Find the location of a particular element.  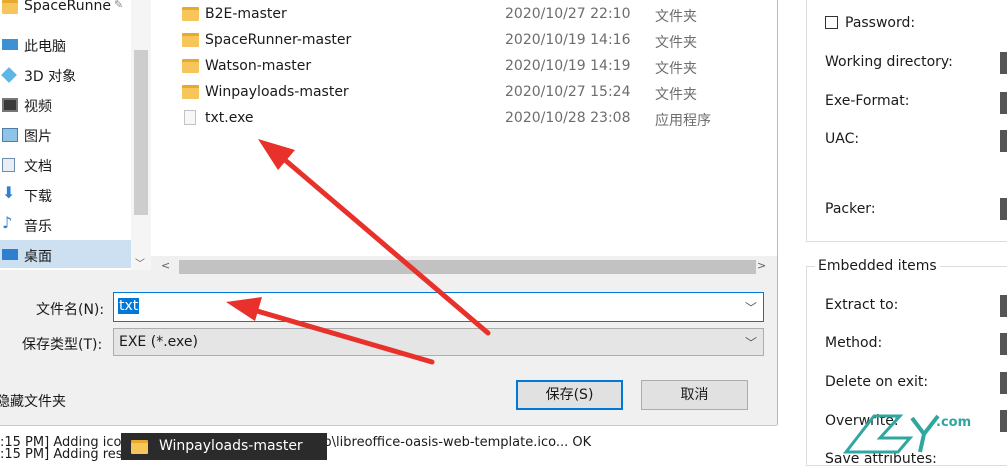

watermark-logo: .com is located at coordinates (906, 434).